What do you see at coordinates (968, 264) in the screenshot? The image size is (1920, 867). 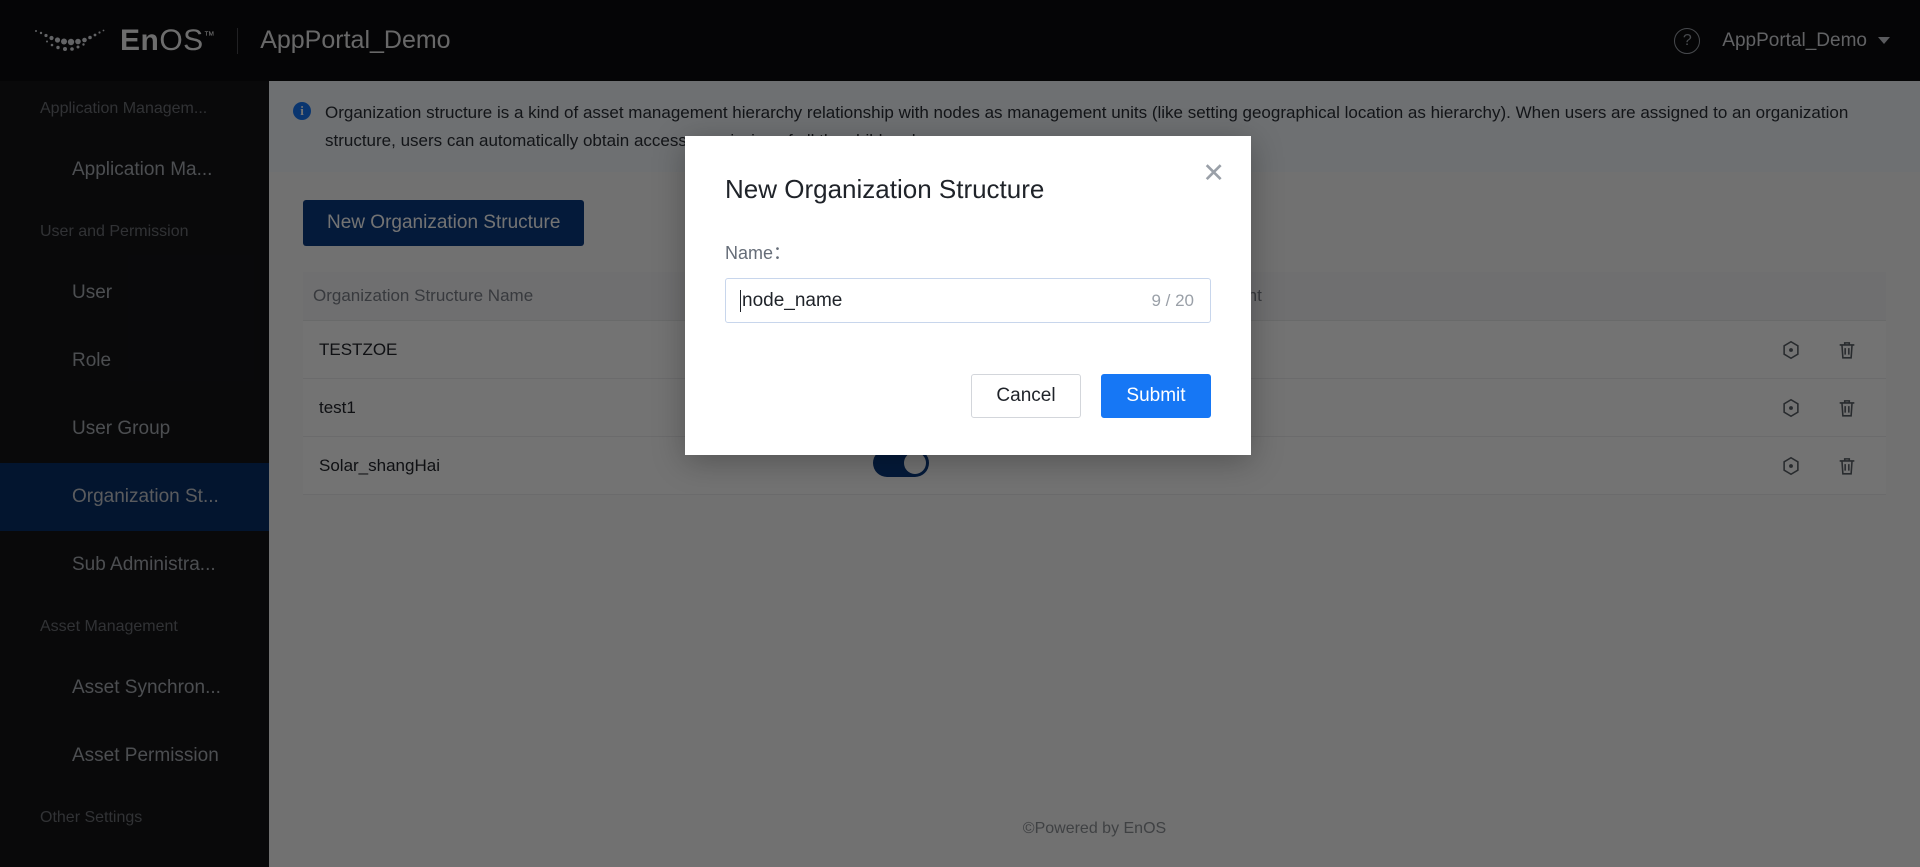 I see `dialog-body: Name： node_name 9 / 20` at bounding box center [968, 264].